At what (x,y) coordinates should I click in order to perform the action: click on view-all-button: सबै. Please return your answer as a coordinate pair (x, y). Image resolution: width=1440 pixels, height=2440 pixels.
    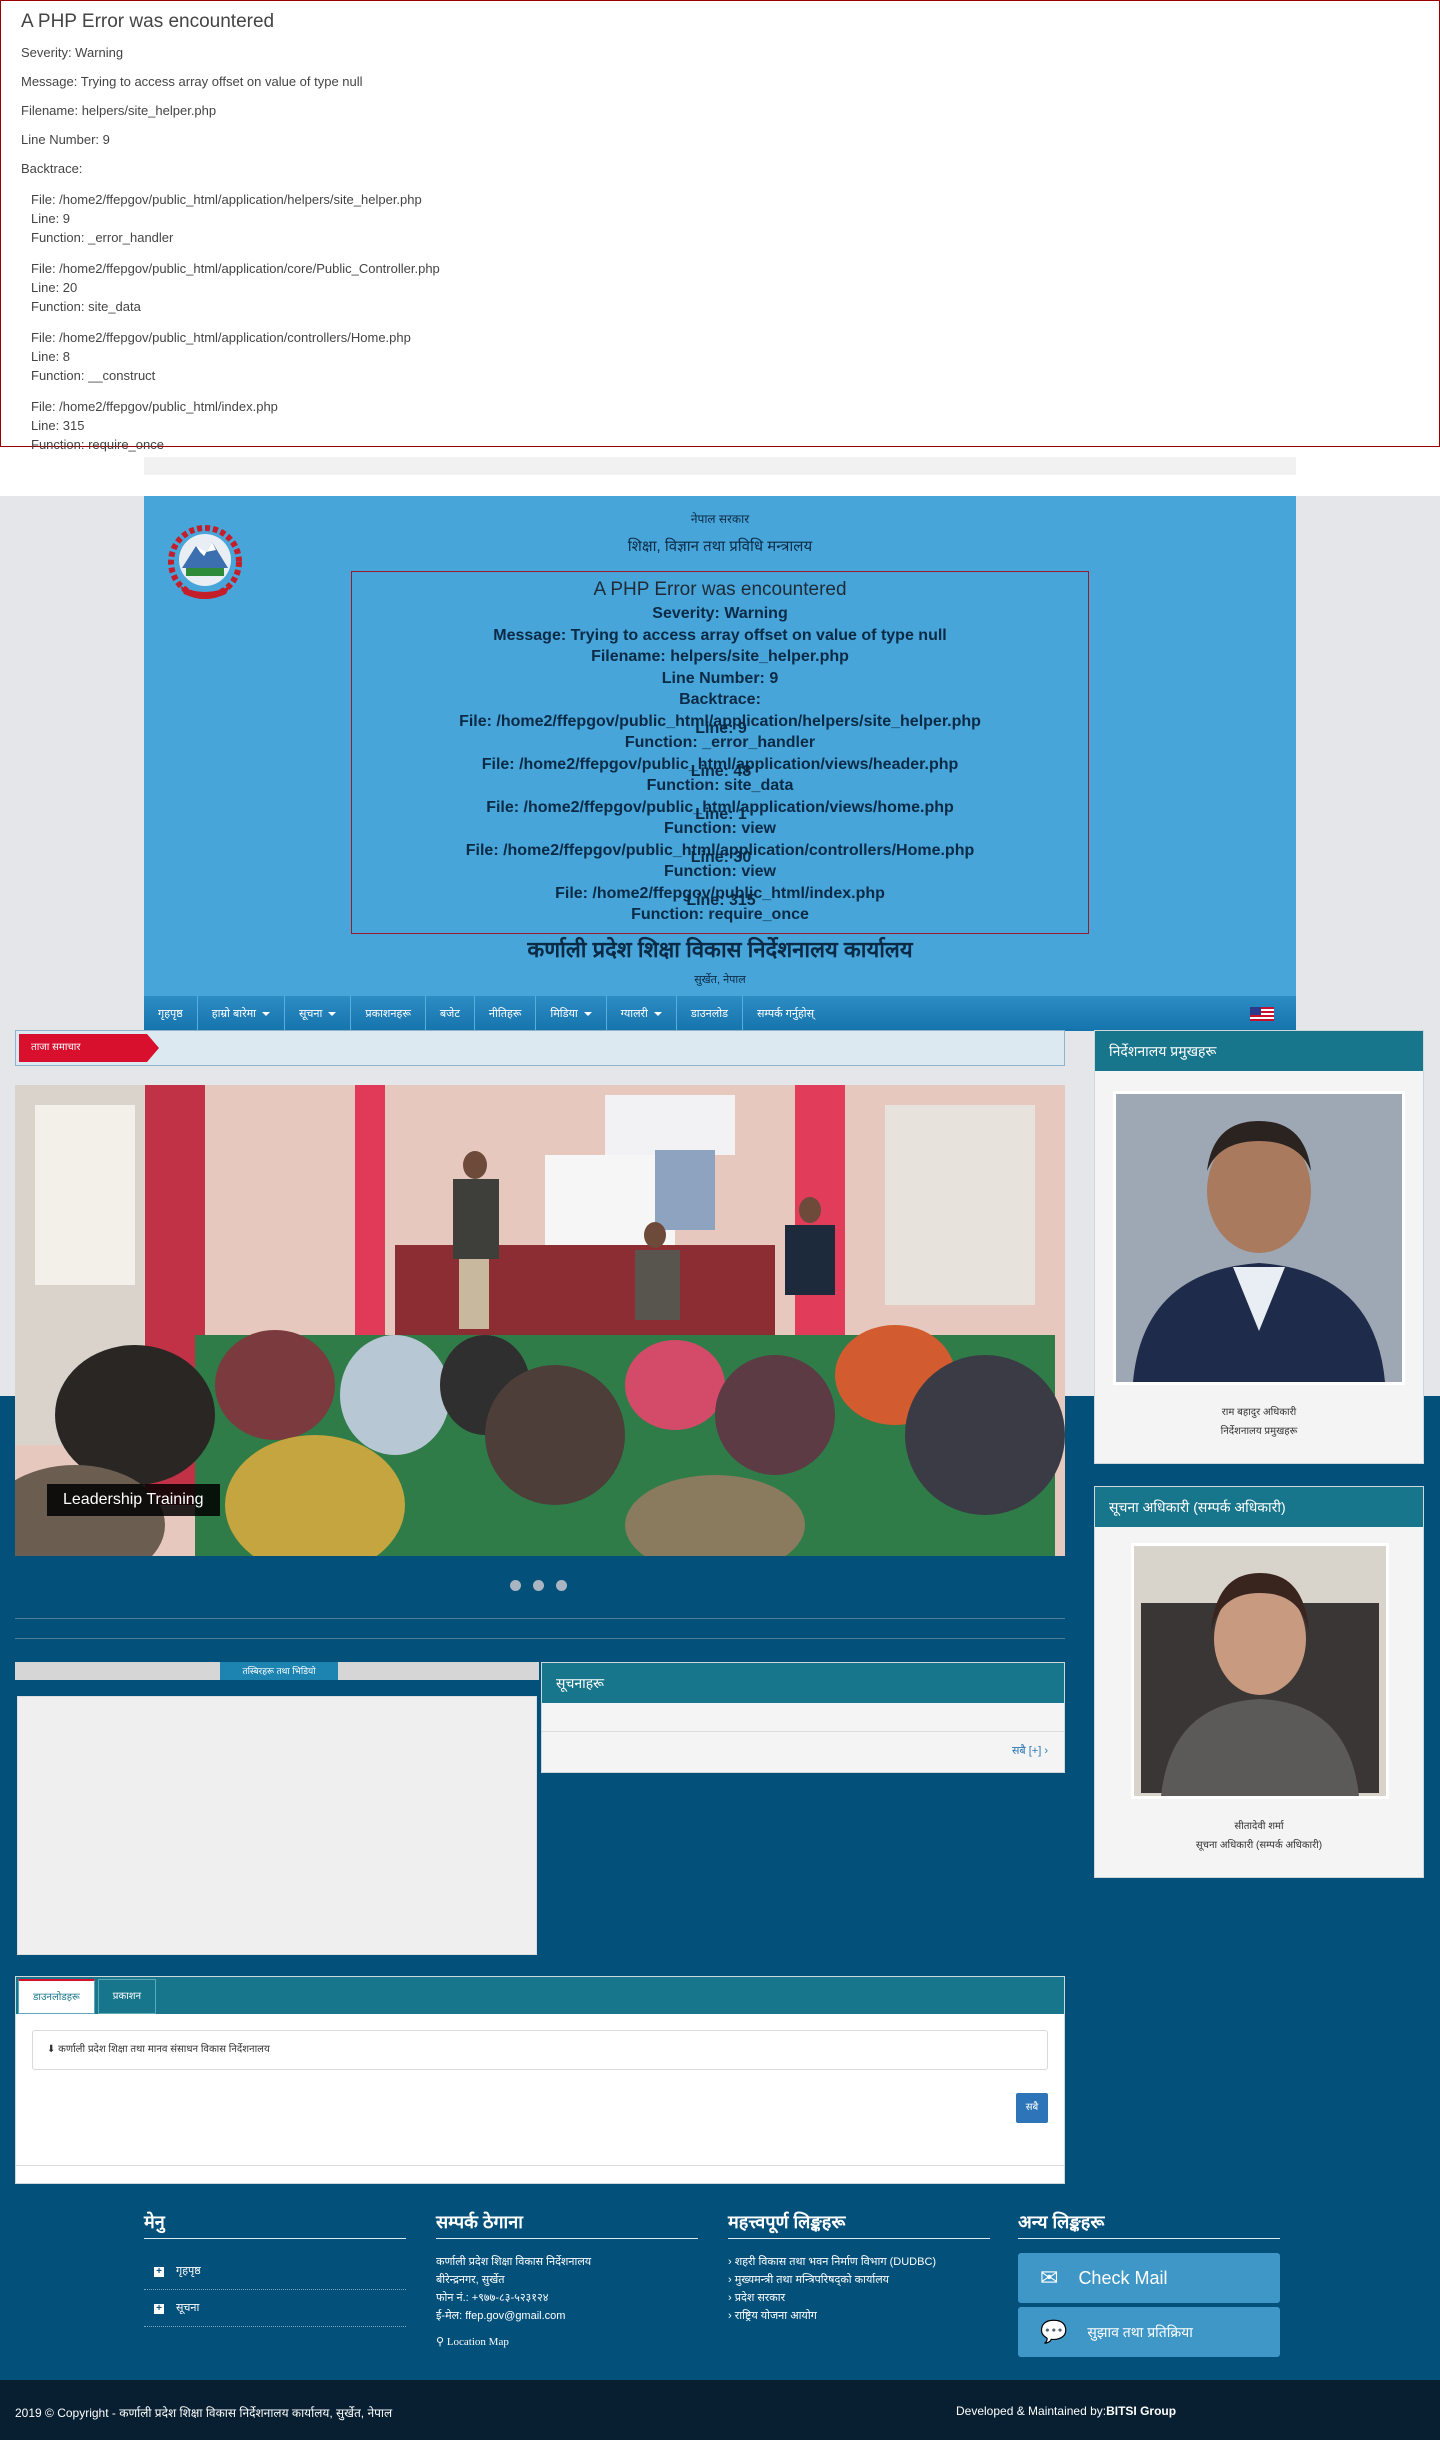
    Looking at the image, I should click on (1032, 2108).